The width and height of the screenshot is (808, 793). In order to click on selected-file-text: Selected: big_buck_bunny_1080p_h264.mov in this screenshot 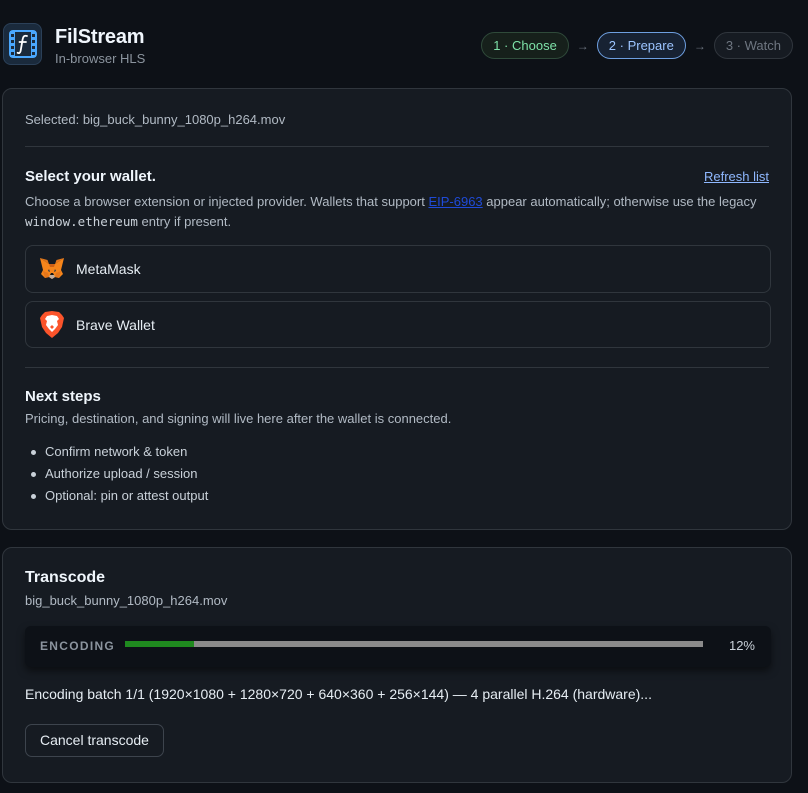, I will do `click(155, 119)`.